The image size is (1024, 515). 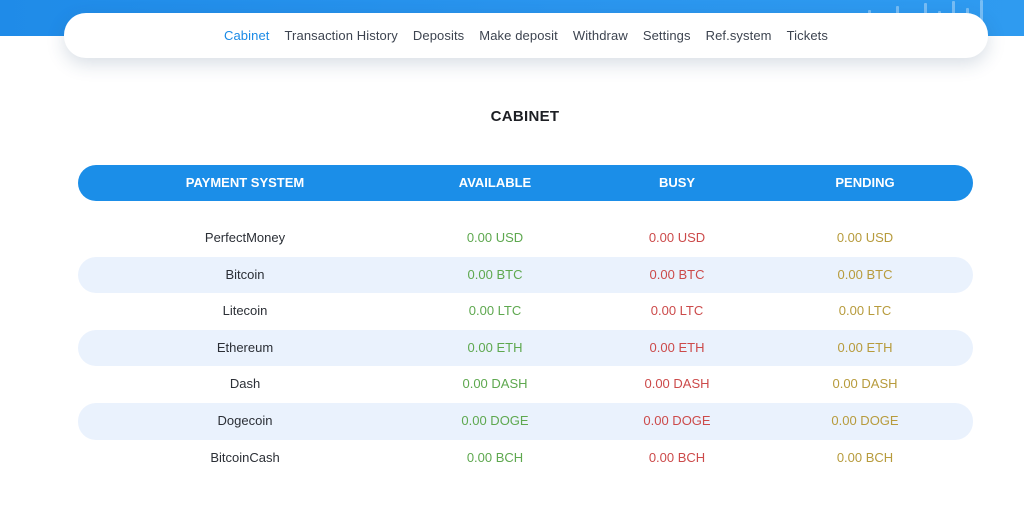 I want to click on payment-system-cell: Bitcoin, so click(x=245, y=274).